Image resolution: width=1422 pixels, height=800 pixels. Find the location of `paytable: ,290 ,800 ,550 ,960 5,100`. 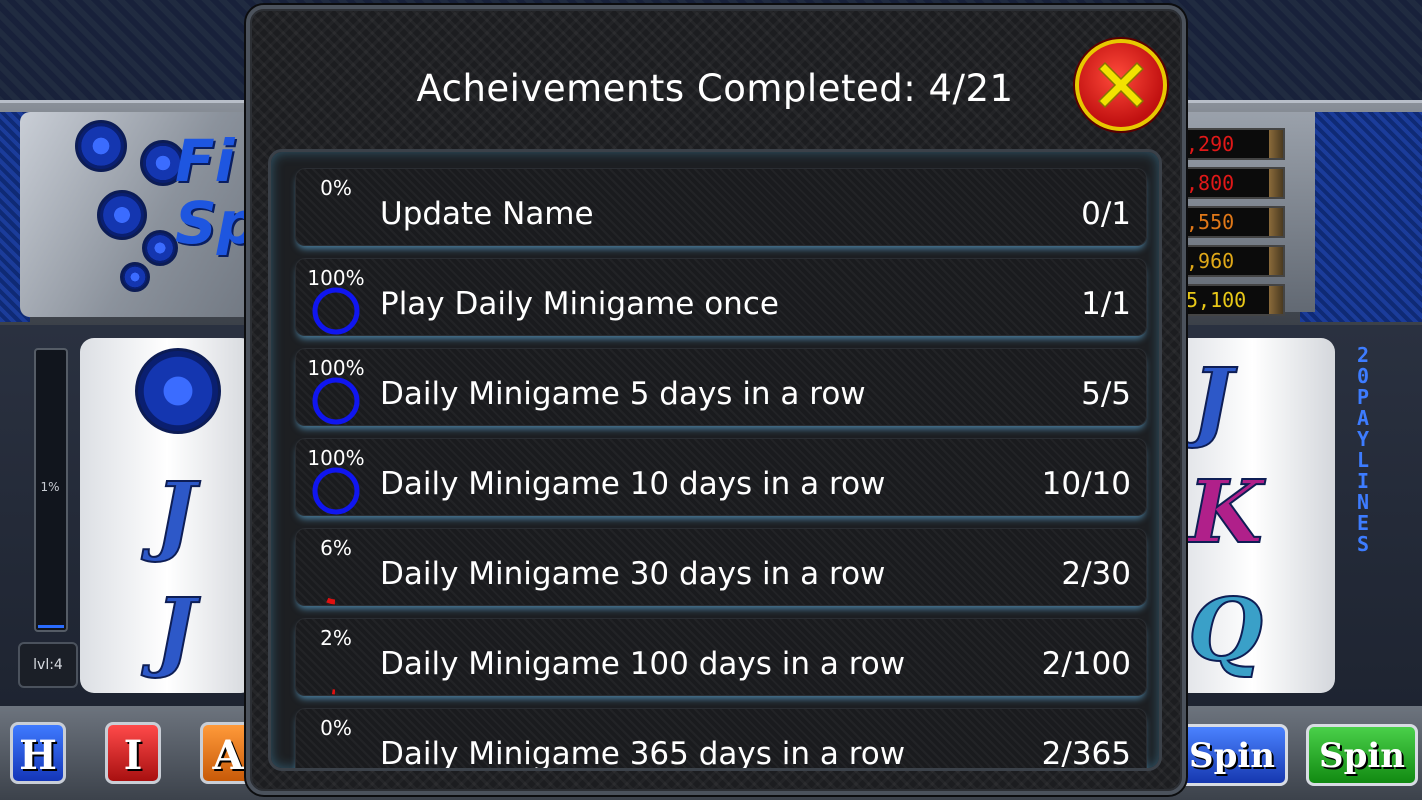

paytable: ,290 ,800 ,550 ,960 5,100 is located at coordinates (1232, 225).